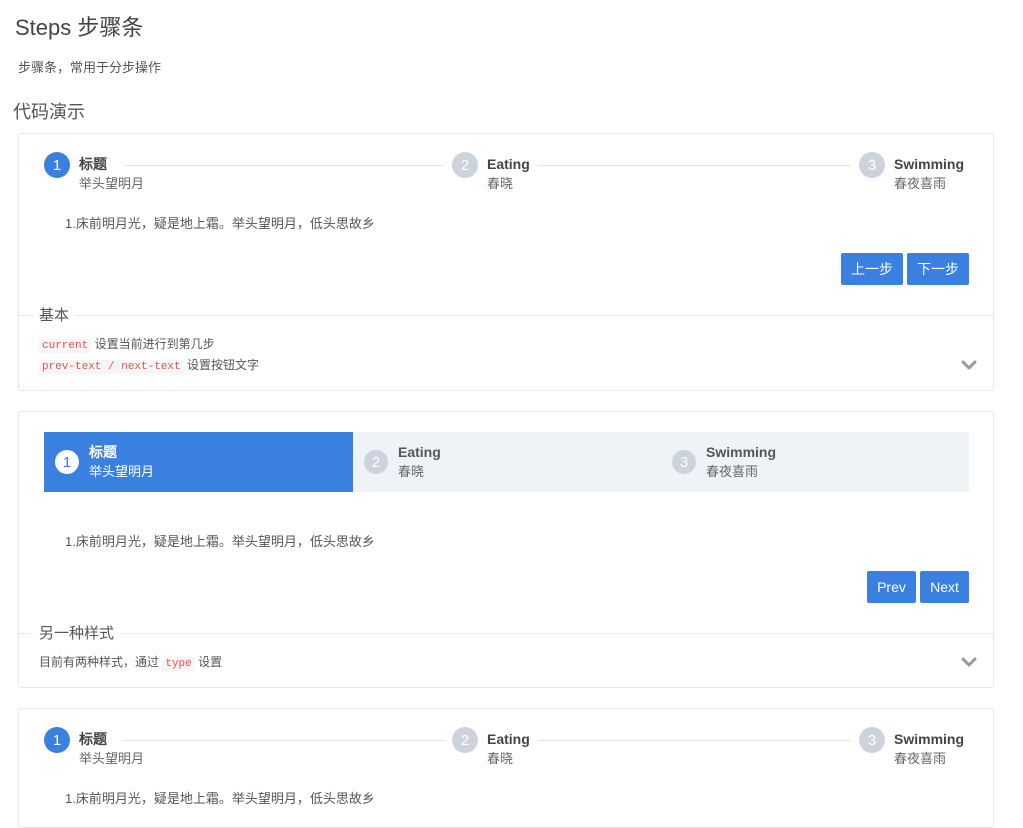 The image size is (1023, 828). What do you see at coordinates (210, 662) in the screenshot?
I see `meta-text: 设置` at bounding box center [210, 662].